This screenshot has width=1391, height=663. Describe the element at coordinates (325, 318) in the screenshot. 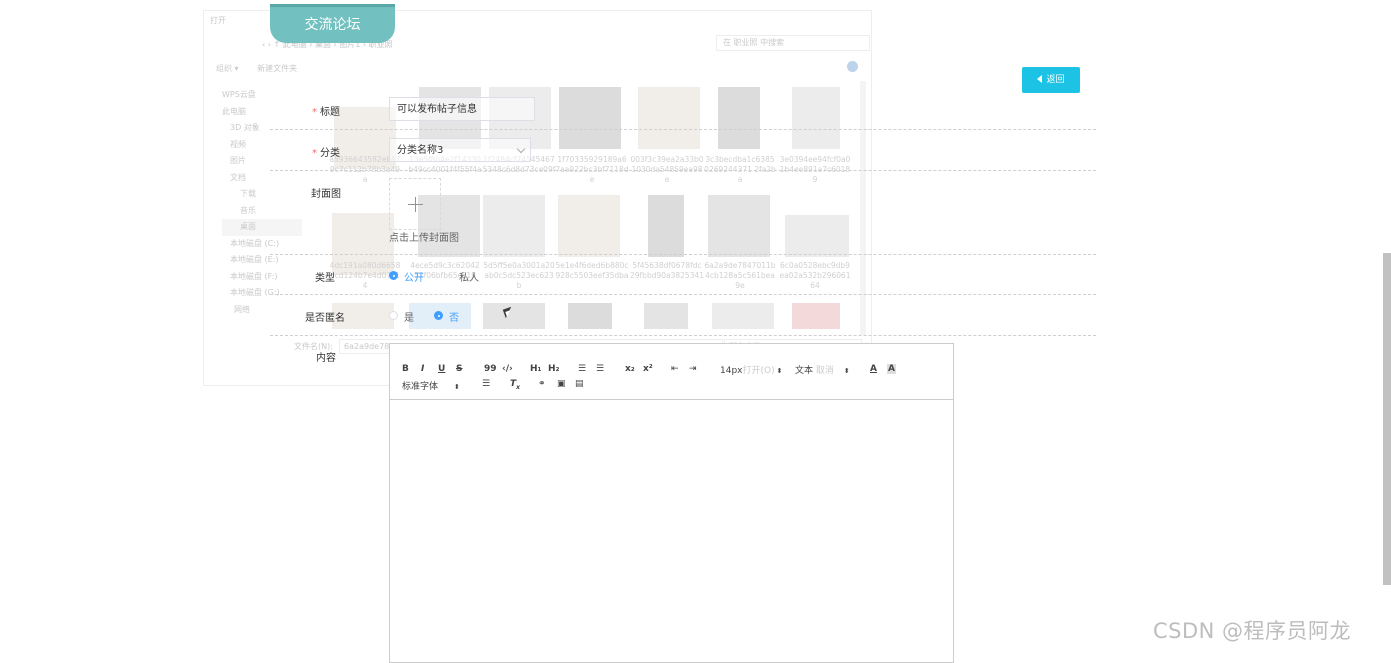

I see `anonymous-label: 是否匿名` at that location.